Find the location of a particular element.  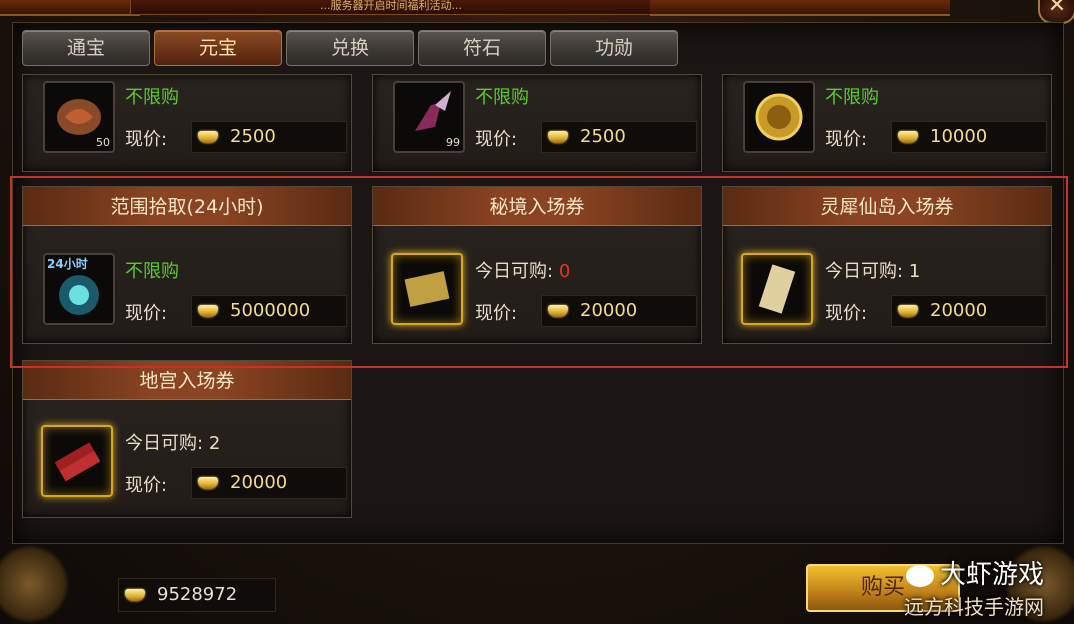

balance-box: 9528972 is located at coordinates (197, 595).